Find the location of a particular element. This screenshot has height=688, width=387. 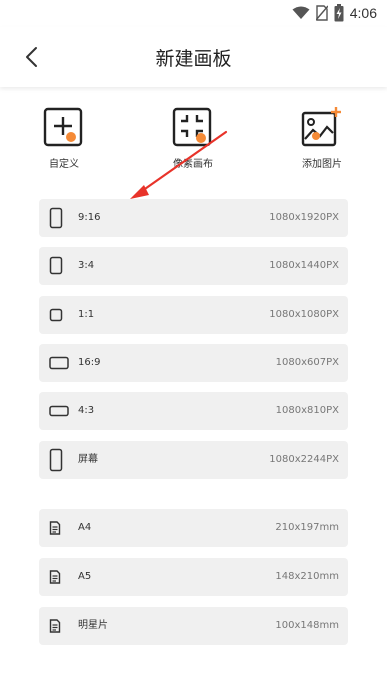

tool-add-image: 添加图片 is located at coordinates (322, 137).